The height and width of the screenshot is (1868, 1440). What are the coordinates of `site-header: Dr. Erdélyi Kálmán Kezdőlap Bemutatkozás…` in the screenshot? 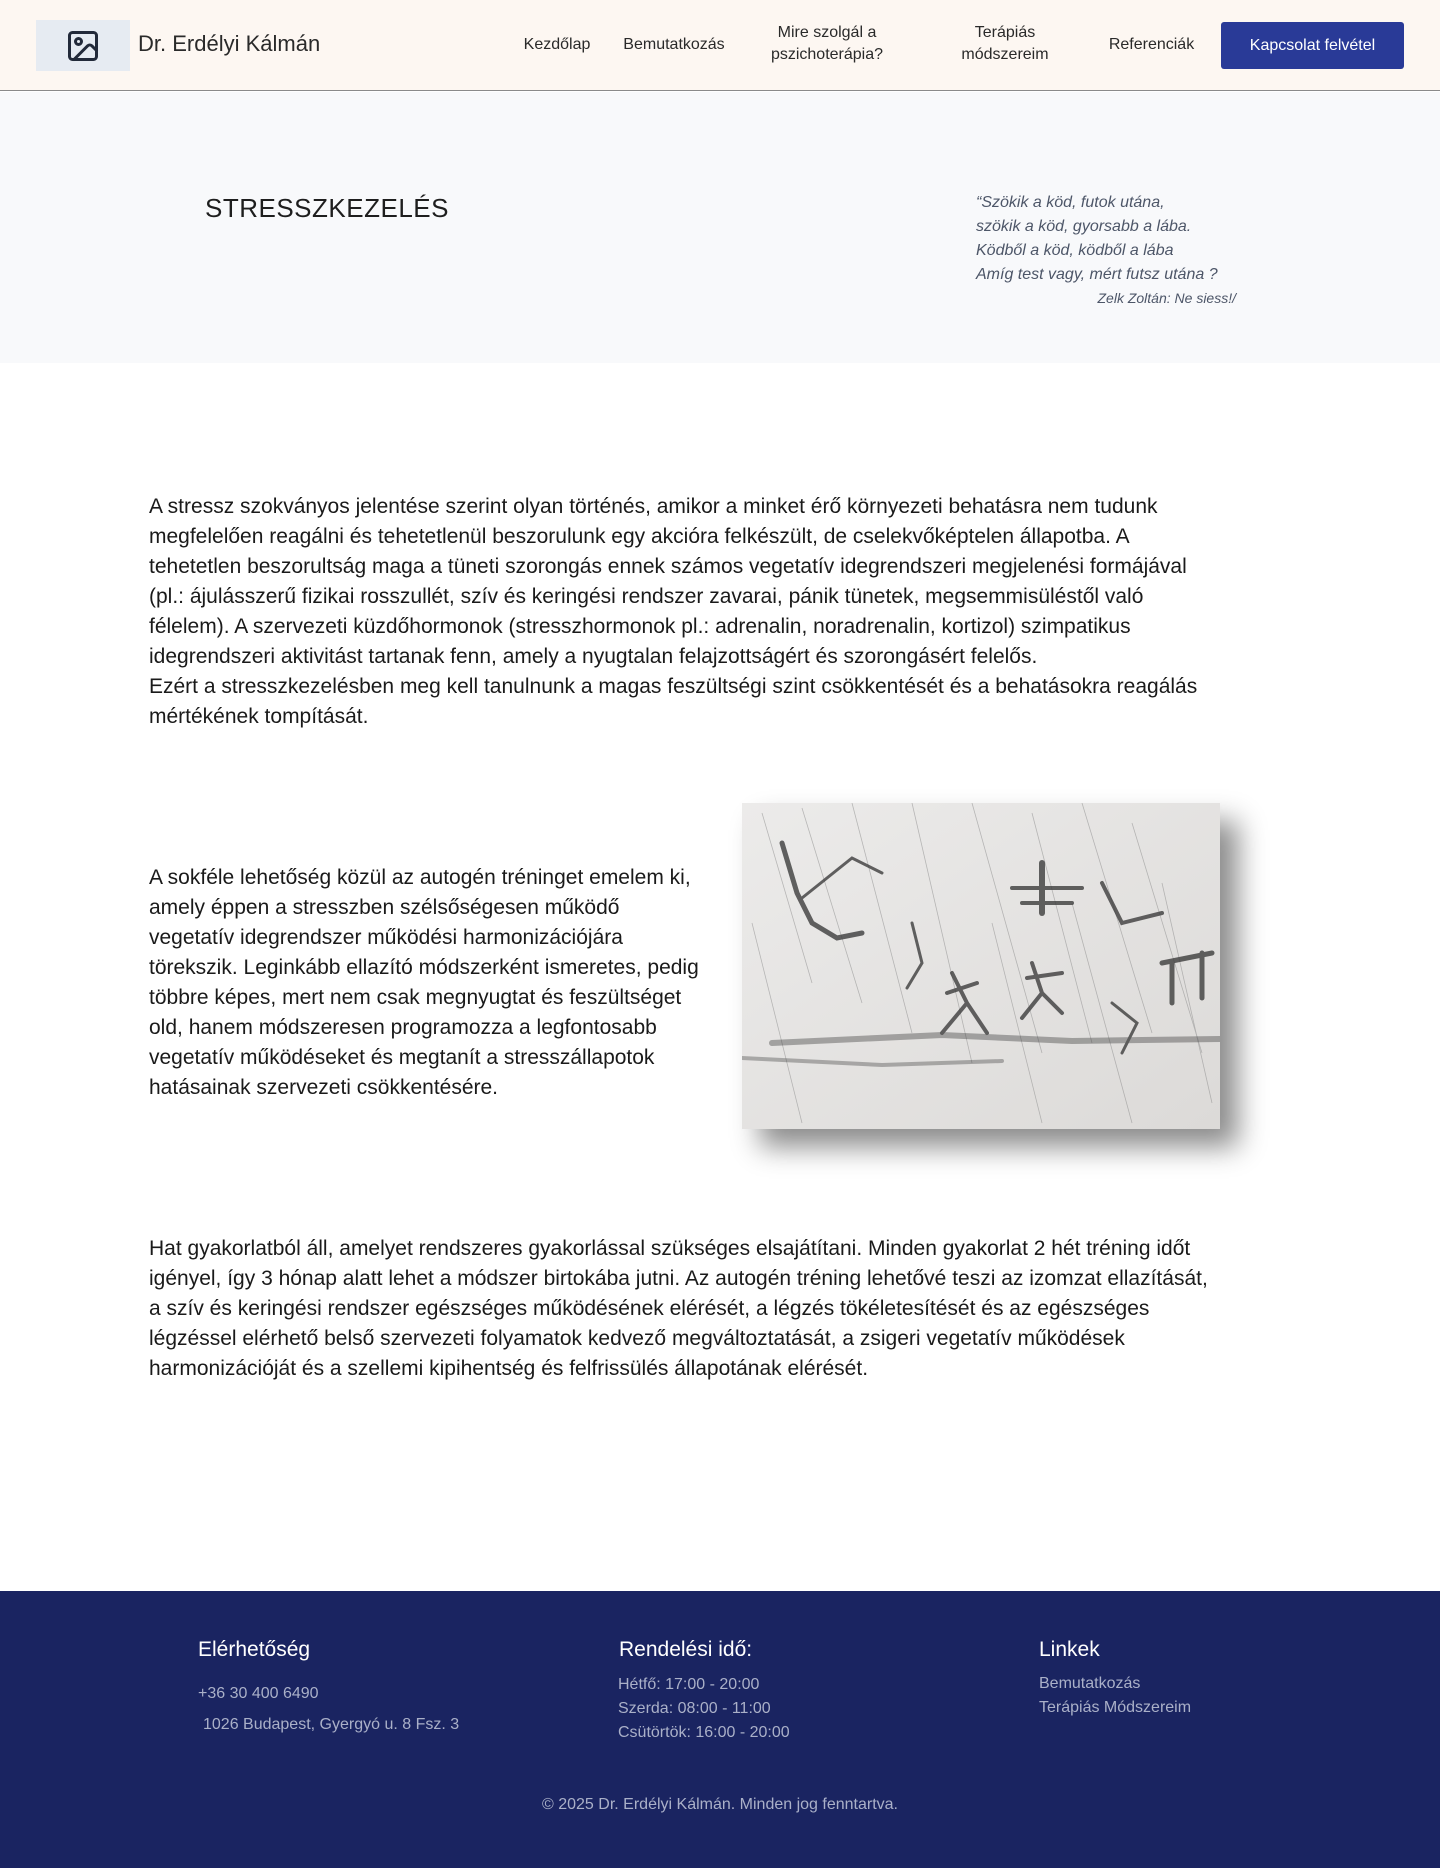 It's located at (720, 45).